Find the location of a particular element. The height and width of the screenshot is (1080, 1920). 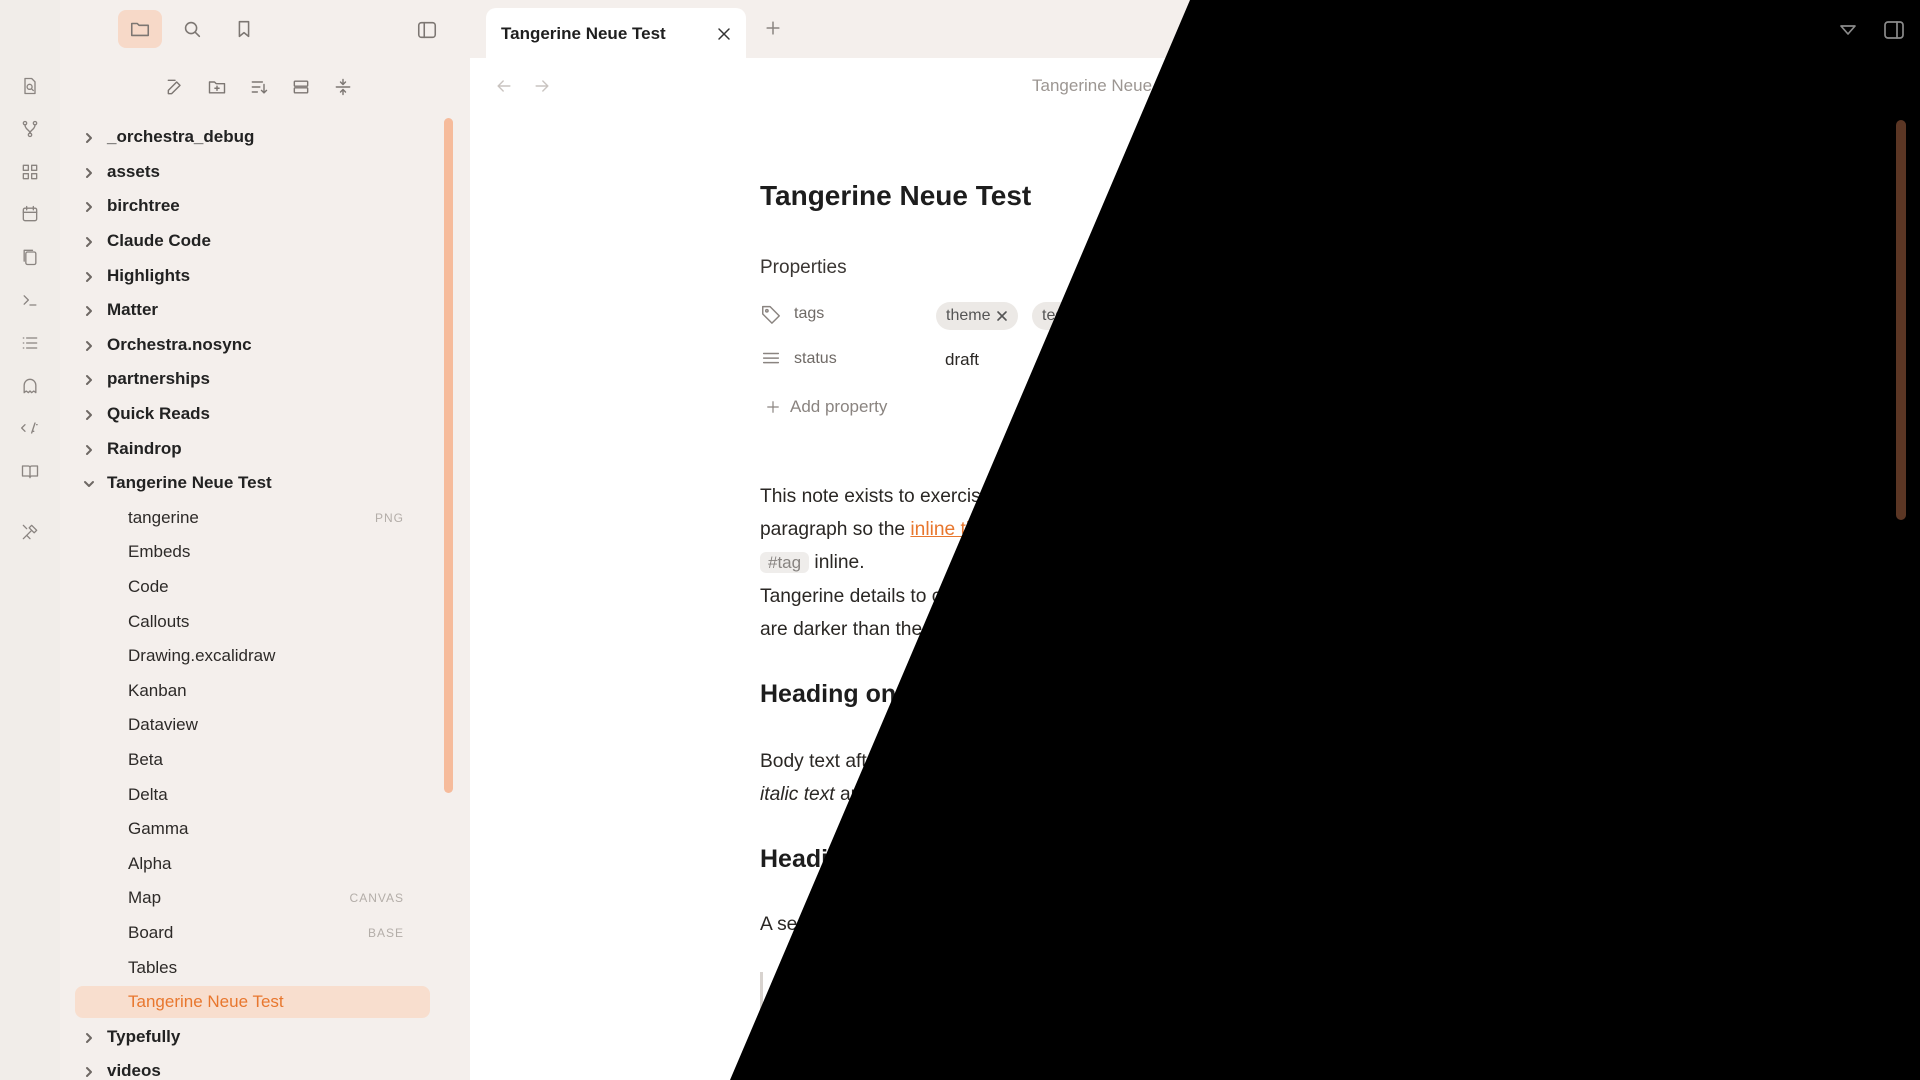

explorer-actions is located at coordinates (259, 87).